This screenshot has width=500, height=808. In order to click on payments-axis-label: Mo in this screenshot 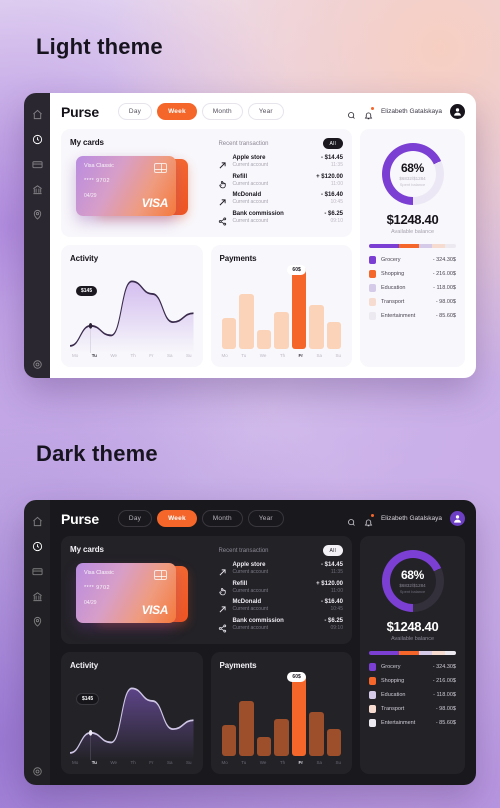, I will do `click(224, 355)`.